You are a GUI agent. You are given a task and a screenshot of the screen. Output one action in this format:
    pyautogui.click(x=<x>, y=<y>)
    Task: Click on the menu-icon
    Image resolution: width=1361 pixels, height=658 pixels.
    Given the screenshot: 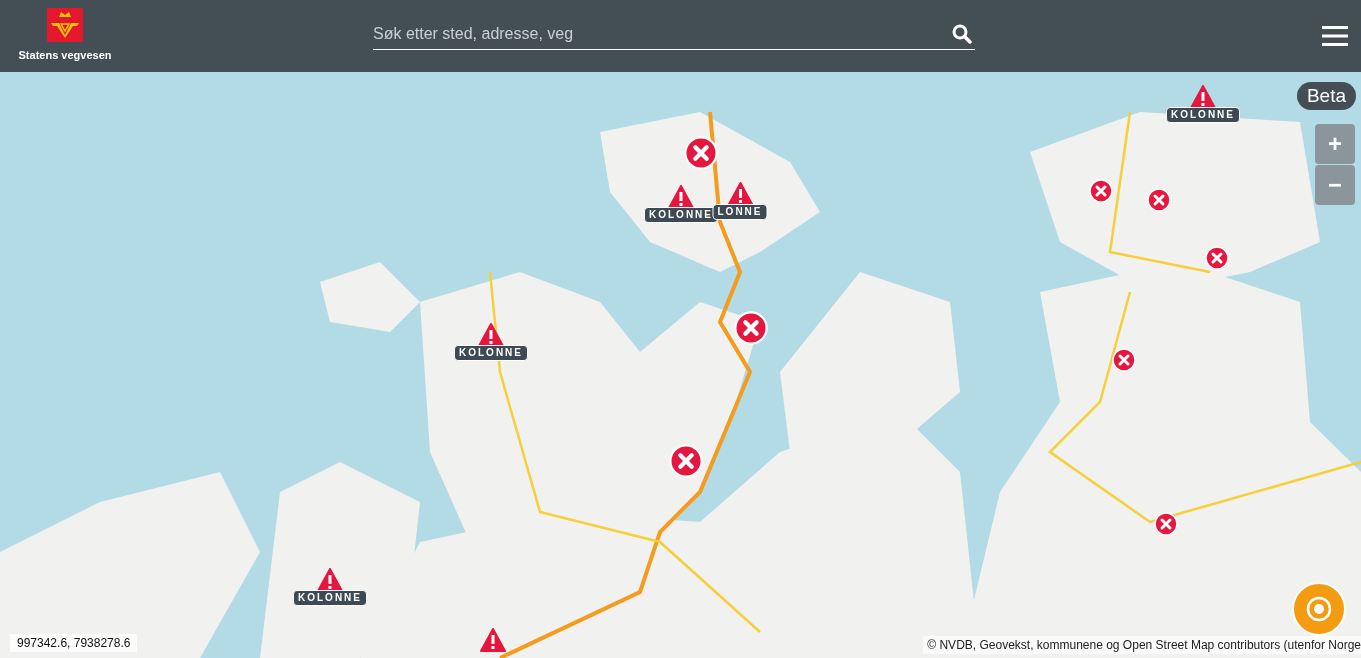 What is the action you would take?
    pyautogui.click(x=1335, y=36)
    